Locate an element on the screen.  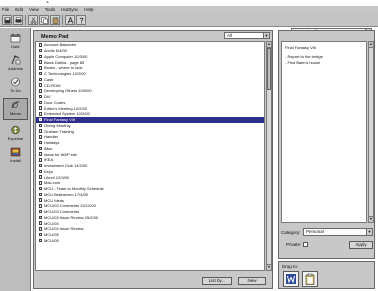
drag-to-panel: Drag to: is located at coordinates (326, 275).